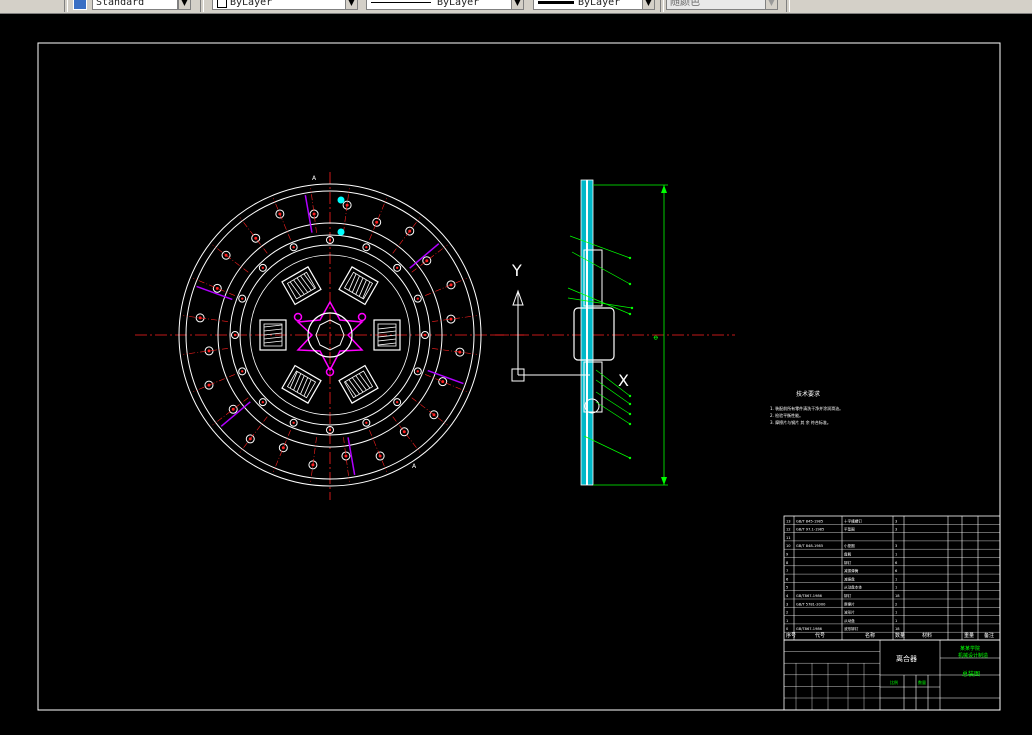 This screenshot has width=1032, height=735. Describe the element at coordinates (870, 635) in the screenshot. I see `bom-header-cell: 名称` at that location.